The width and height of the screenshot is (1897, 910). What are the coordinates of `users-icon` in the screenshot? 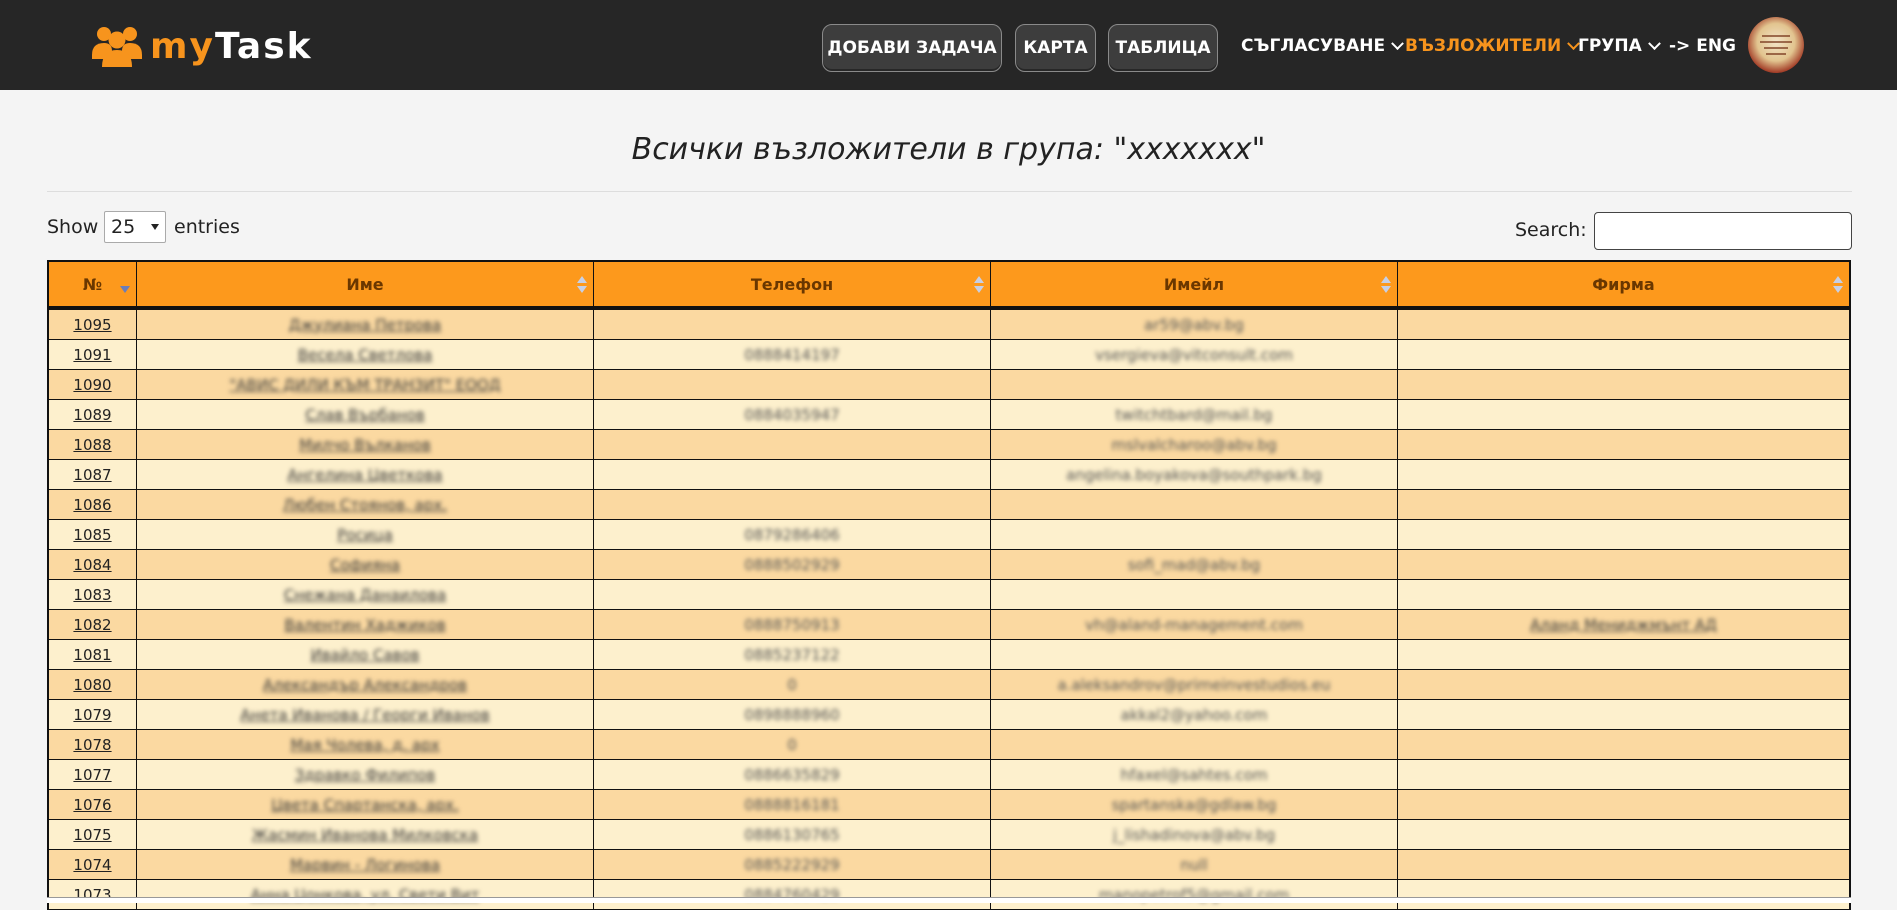 It's located at (117, 47).